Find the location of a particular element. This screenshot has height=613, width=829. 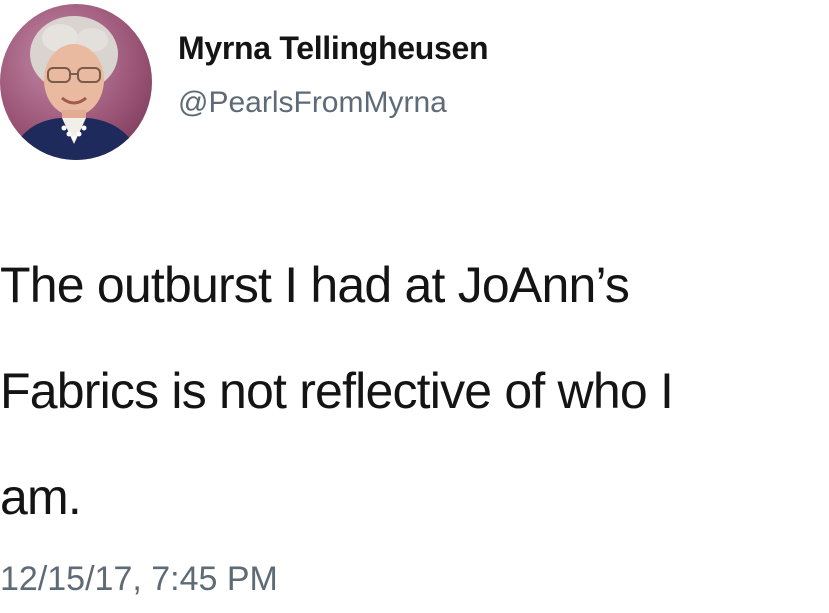

avatar-photo-icon is located at coordinates (76, 88).